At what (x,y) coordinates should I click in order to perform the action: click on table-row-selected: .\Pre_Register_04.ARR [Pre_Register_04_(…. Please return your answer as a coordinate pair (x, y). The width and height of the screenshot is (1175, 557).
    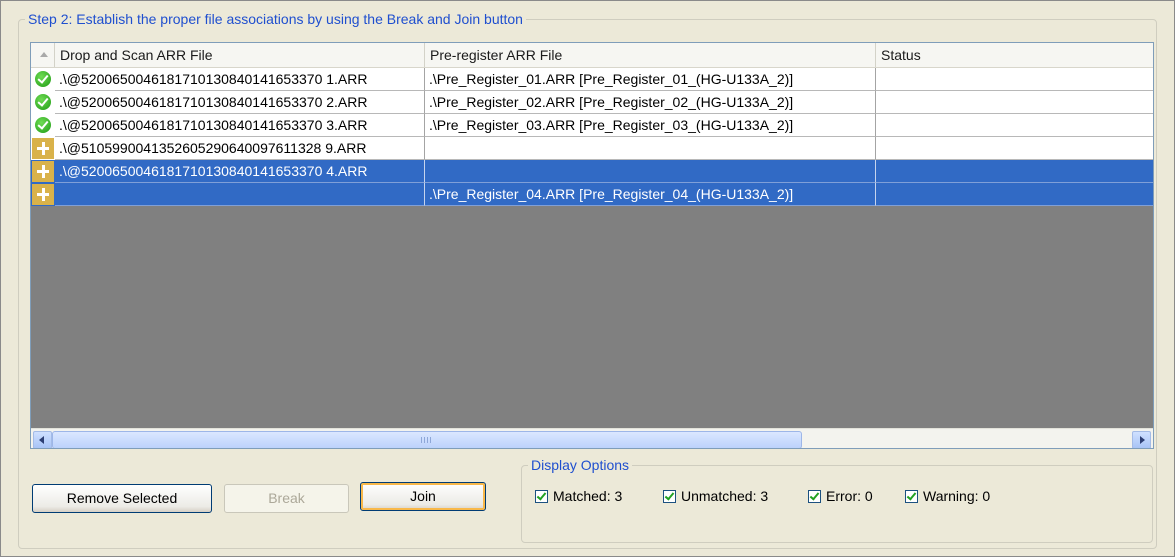
    Looking at the image, I should click on (592, 194).